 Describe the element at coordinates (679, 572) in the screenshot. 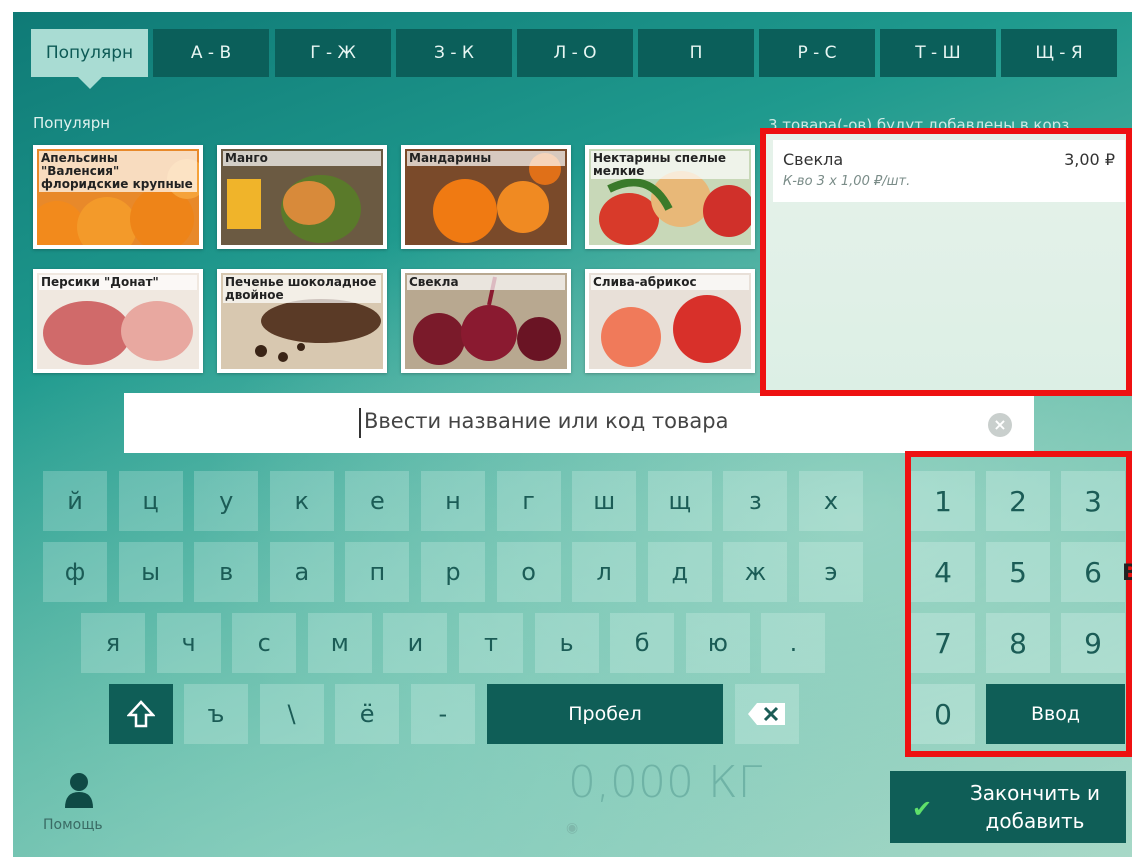

I see `key-д: д` at that location.